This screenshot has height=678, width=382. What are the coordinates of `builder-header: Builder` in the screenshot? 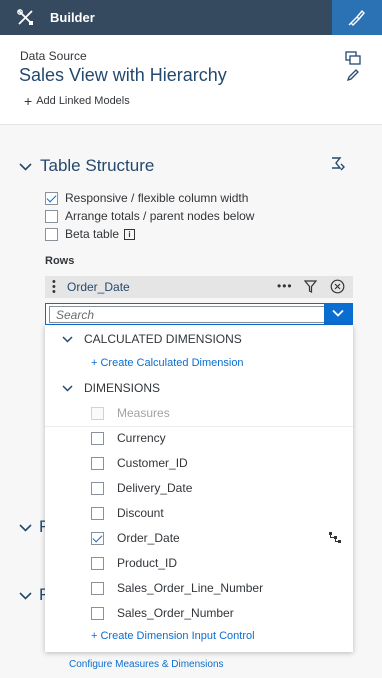 It's located at (191, 17).